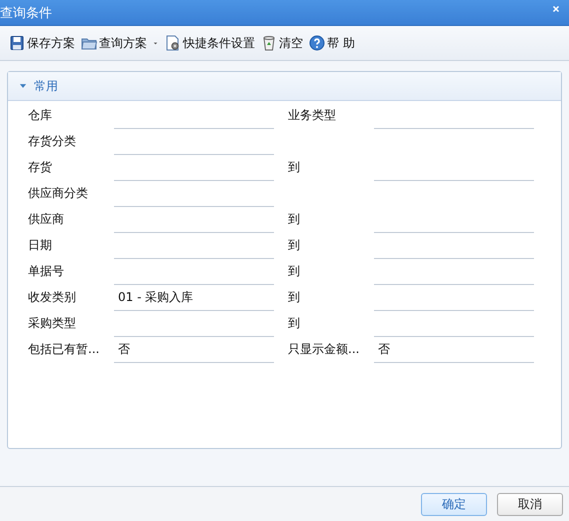 The image size is (569, 521). What do you see at coordinates (194, 299) in the screenshot?
I see `input-field: 01 - 采购入库` at bounding box center [194, 299].